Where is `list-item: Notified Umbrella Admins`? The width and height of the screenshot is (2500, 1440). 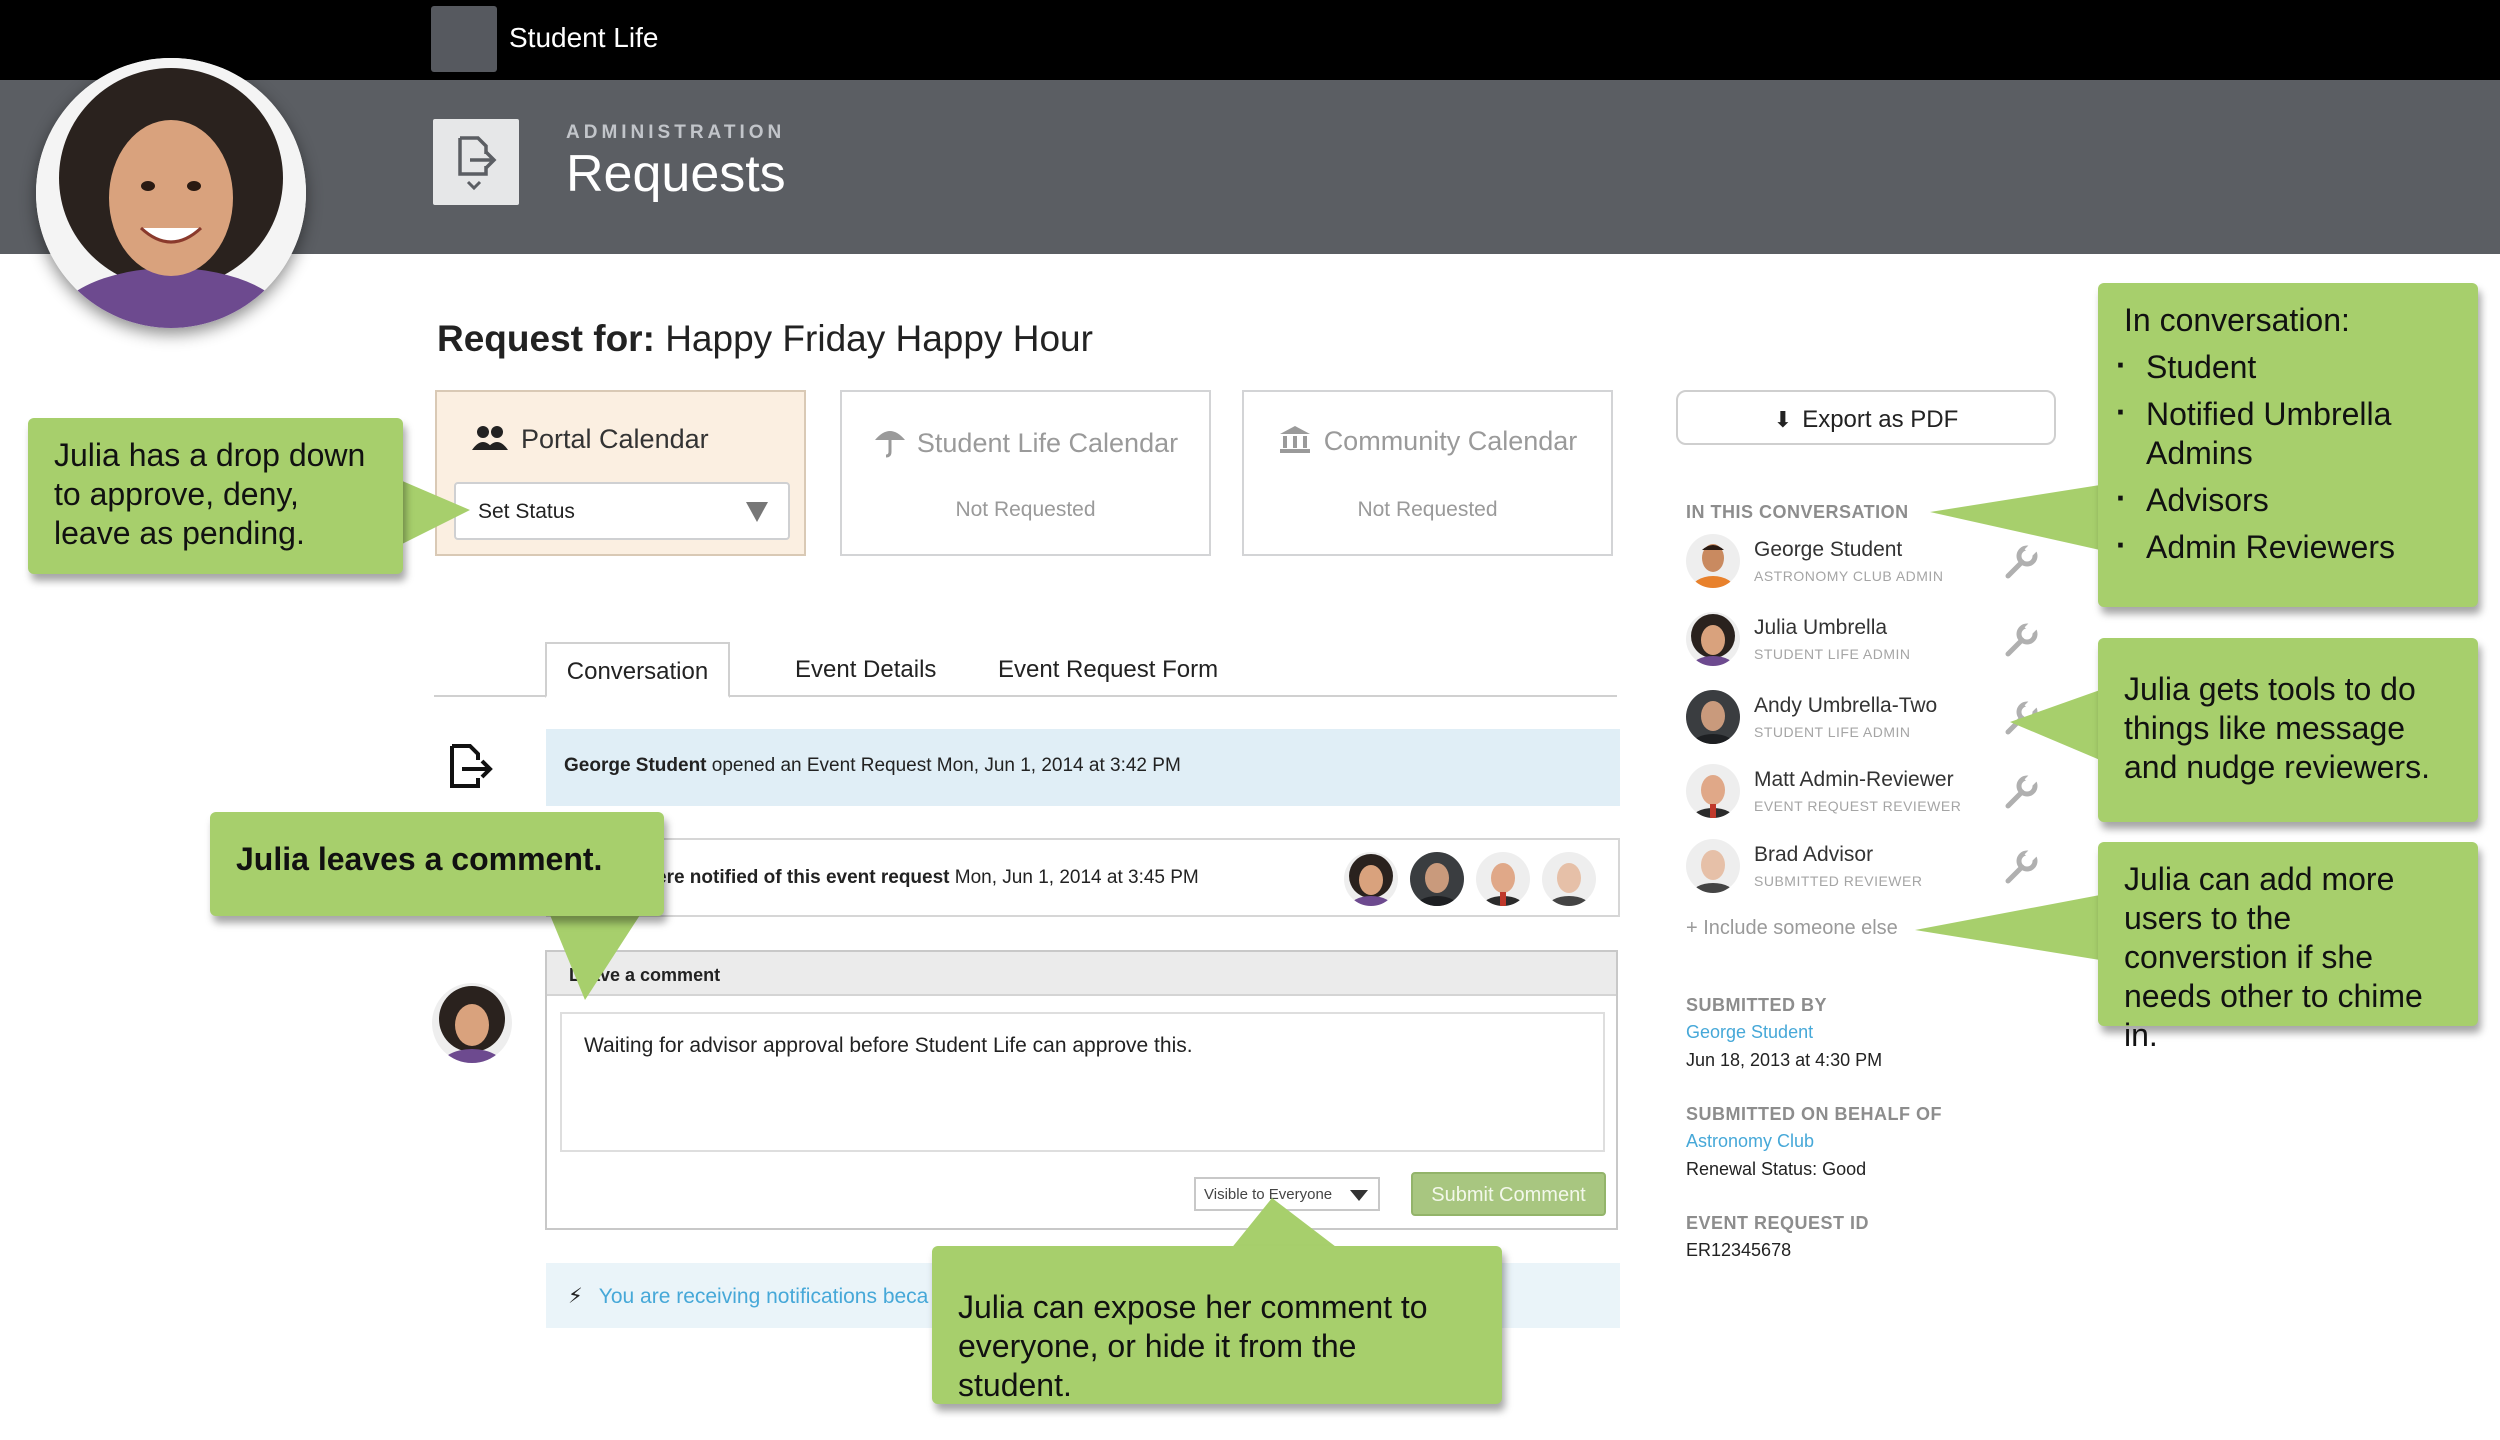
list-item: Notified Umbrella Admins is located at coordinates (2284, 433).